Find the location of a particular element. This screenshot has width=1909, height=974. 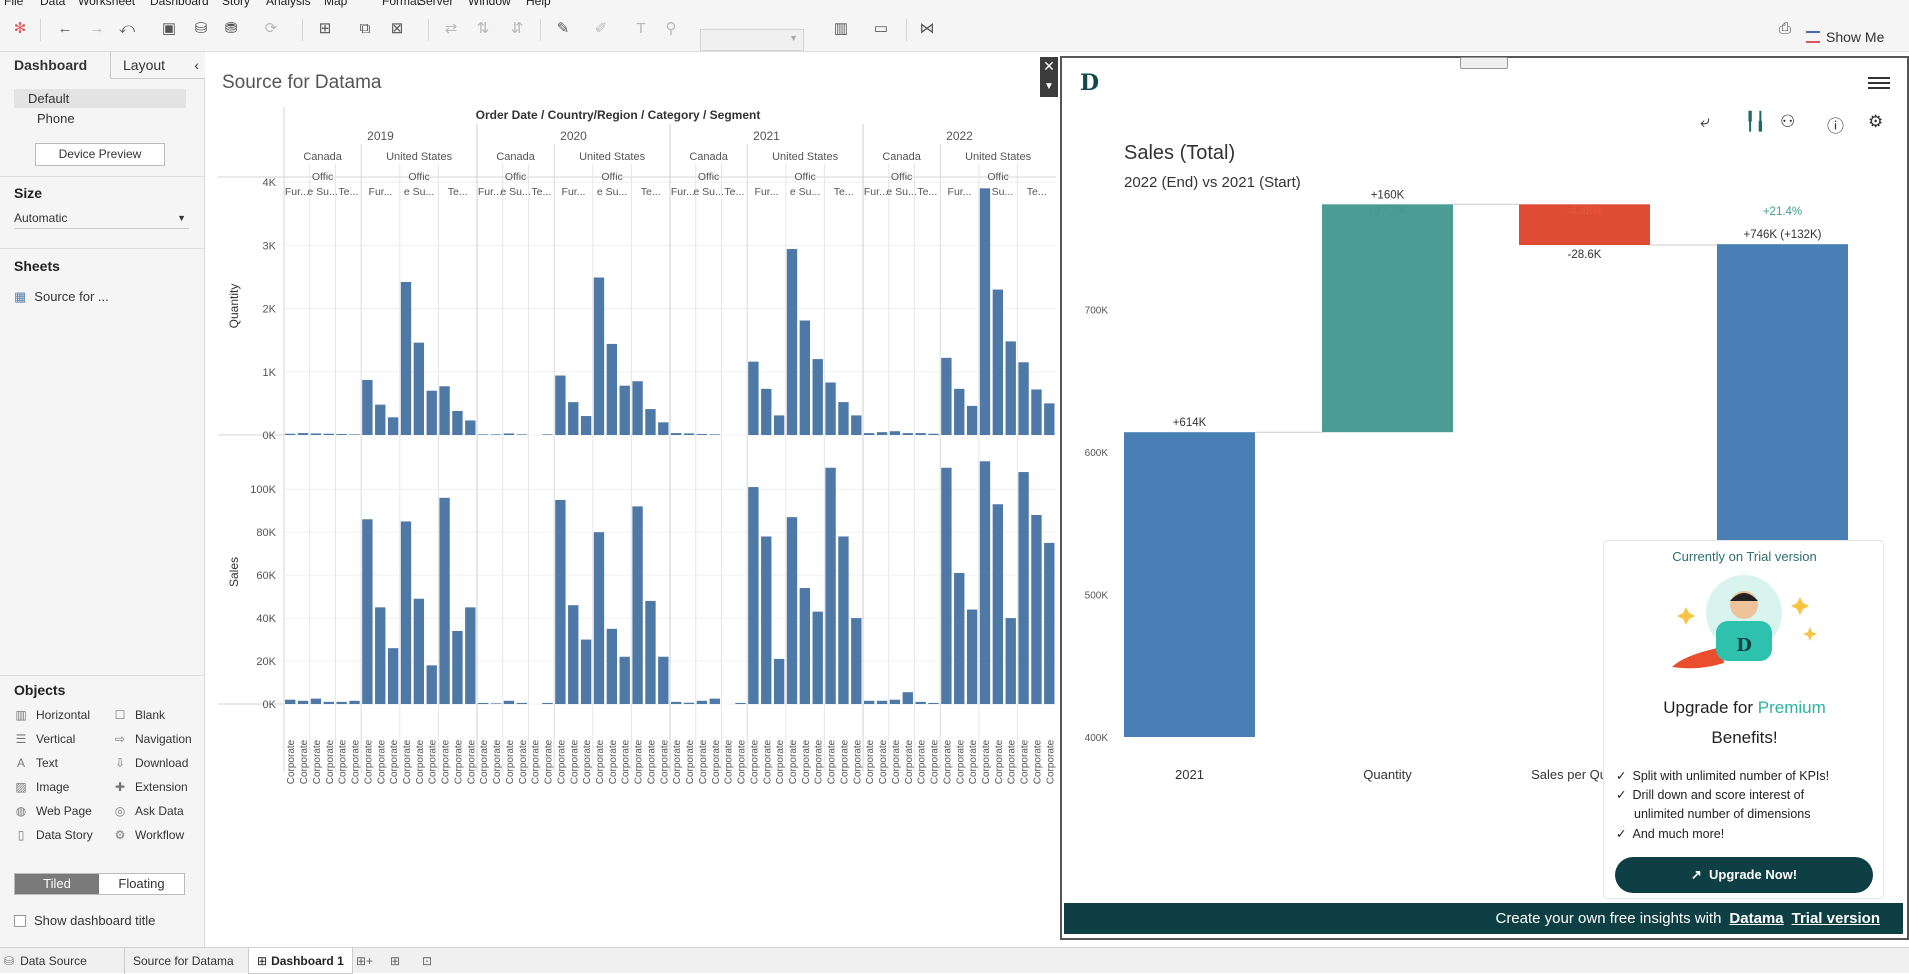

new-datasource-icon: ⛁ is located at coordinates (201, 29).